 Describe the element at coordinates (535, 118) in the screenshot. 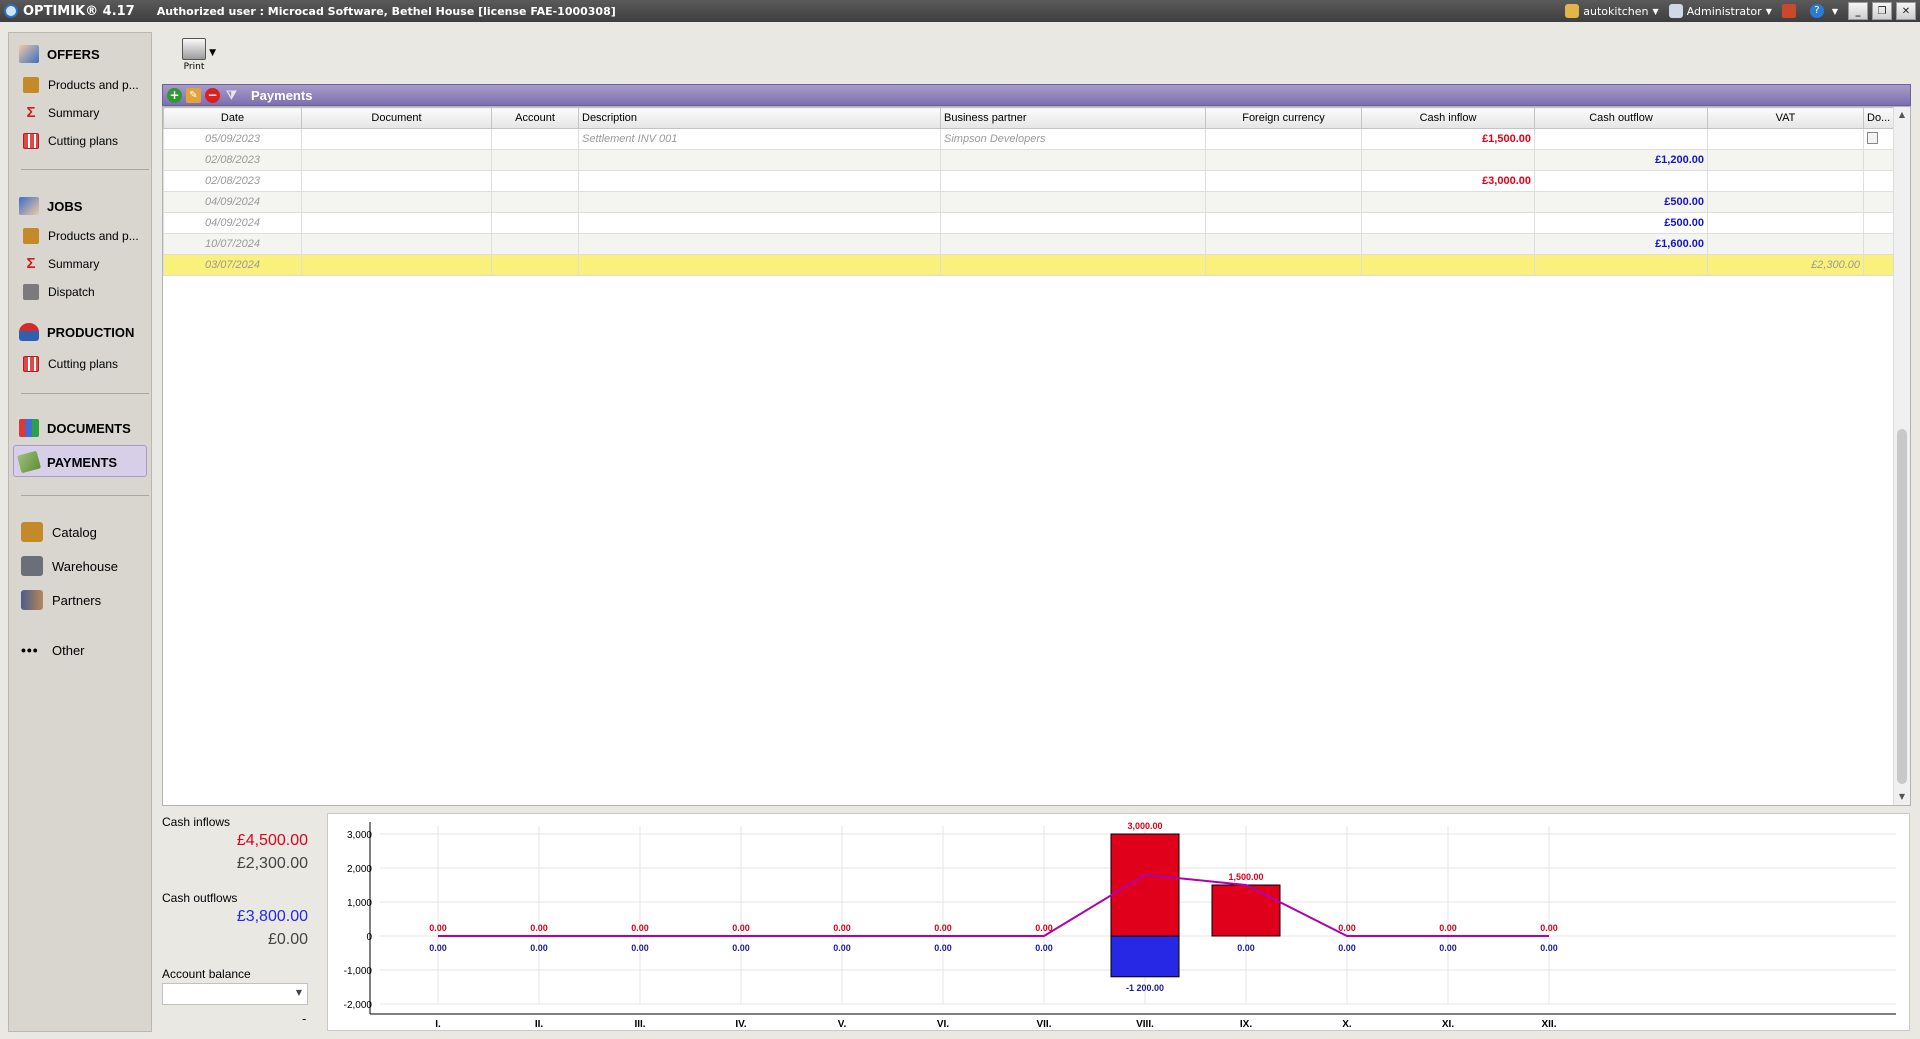

I see `col-header-account: Account` at that location.